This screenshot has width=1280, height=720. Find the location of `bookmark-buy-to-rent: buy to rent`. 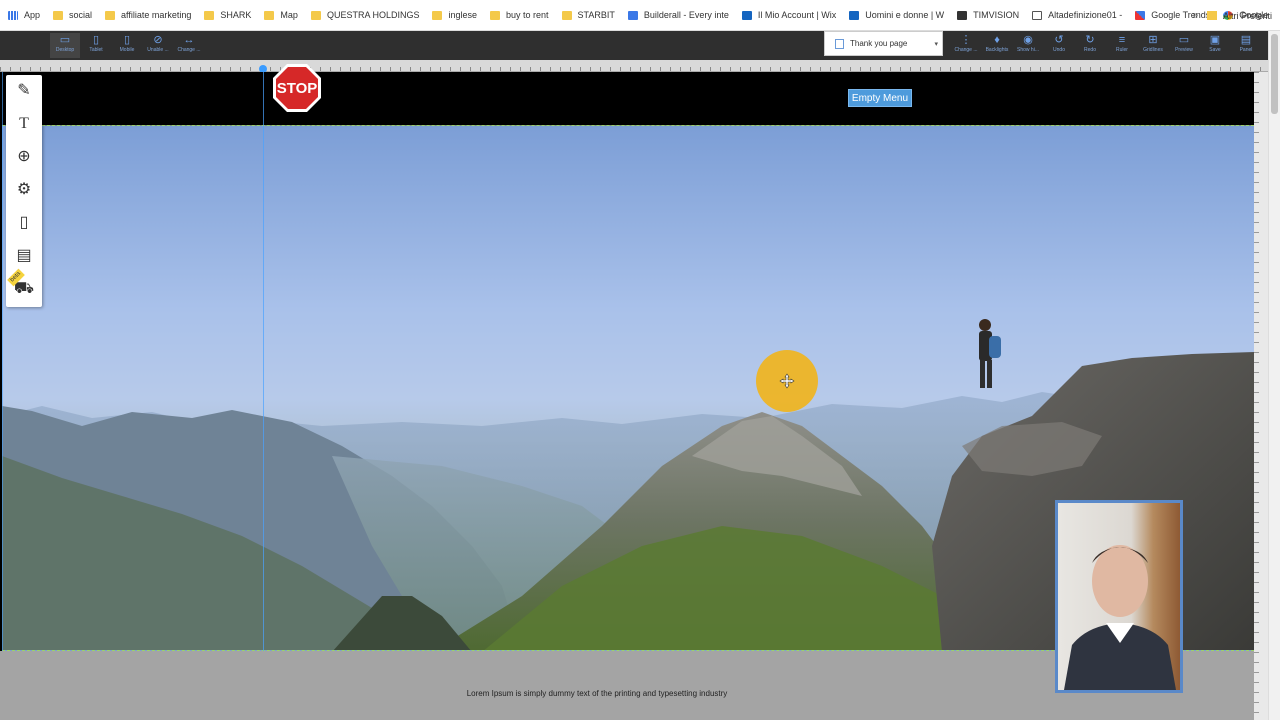

bookmark-buy-to-rent: buy to rent is located at coordinates (519, 15).